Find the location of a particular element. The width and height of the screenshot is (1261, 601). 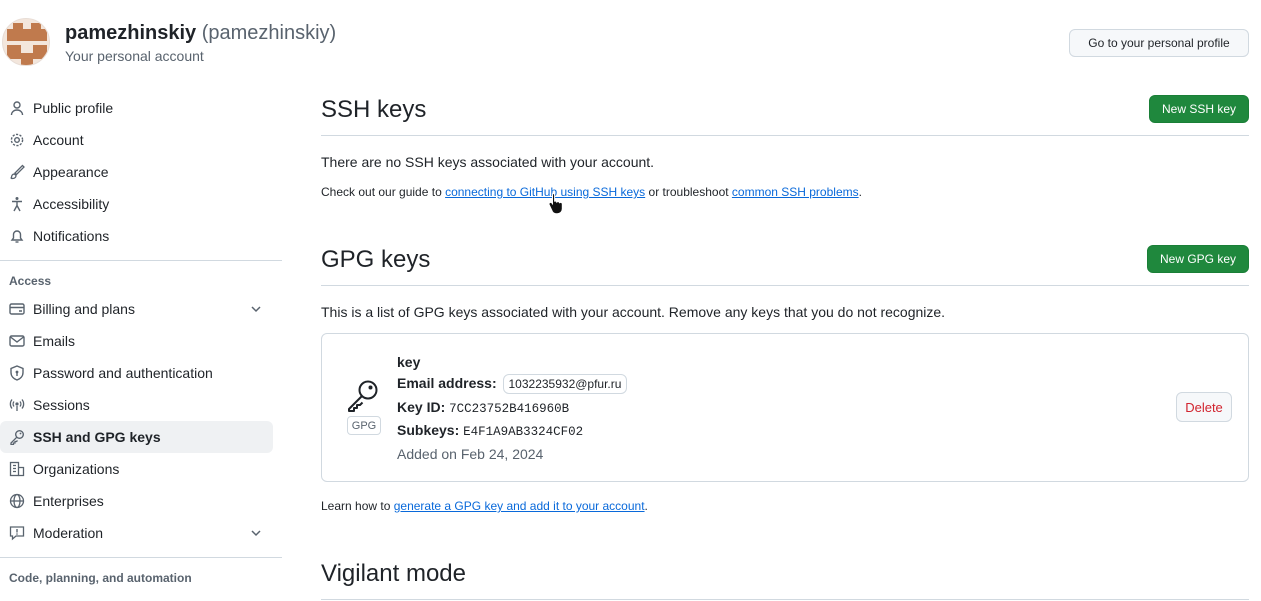

globe-icon is located at coordinates (17, 501).